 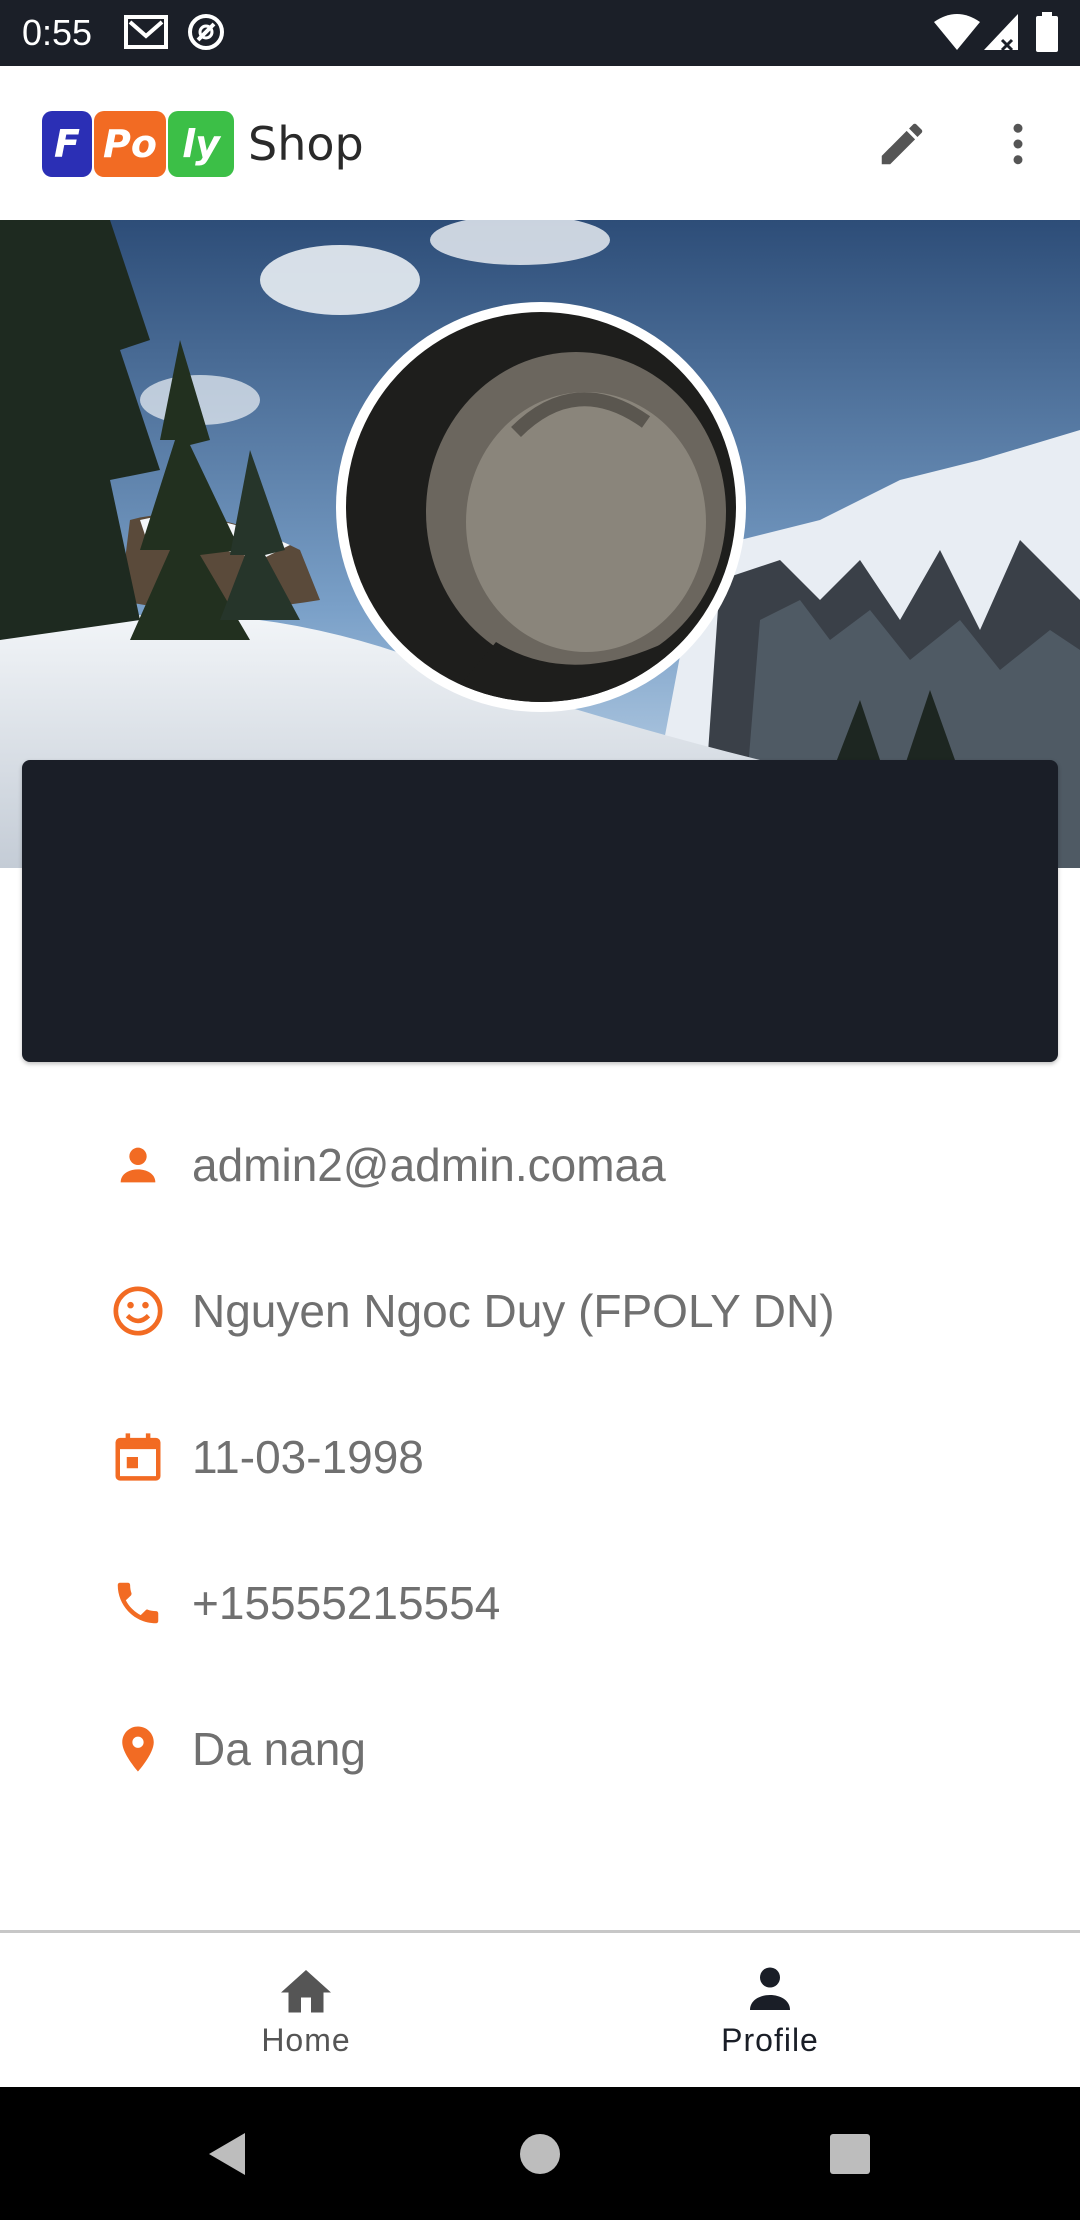 I want to click on profile-avatar, so click(x=541, y=507).